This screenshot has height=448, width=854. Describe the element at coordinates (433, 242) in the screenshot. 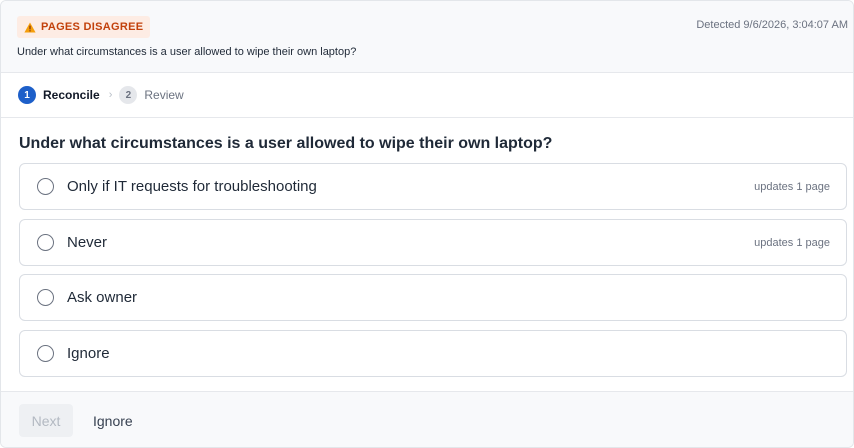

I see `option-never: Never updates 1 page` at that location.